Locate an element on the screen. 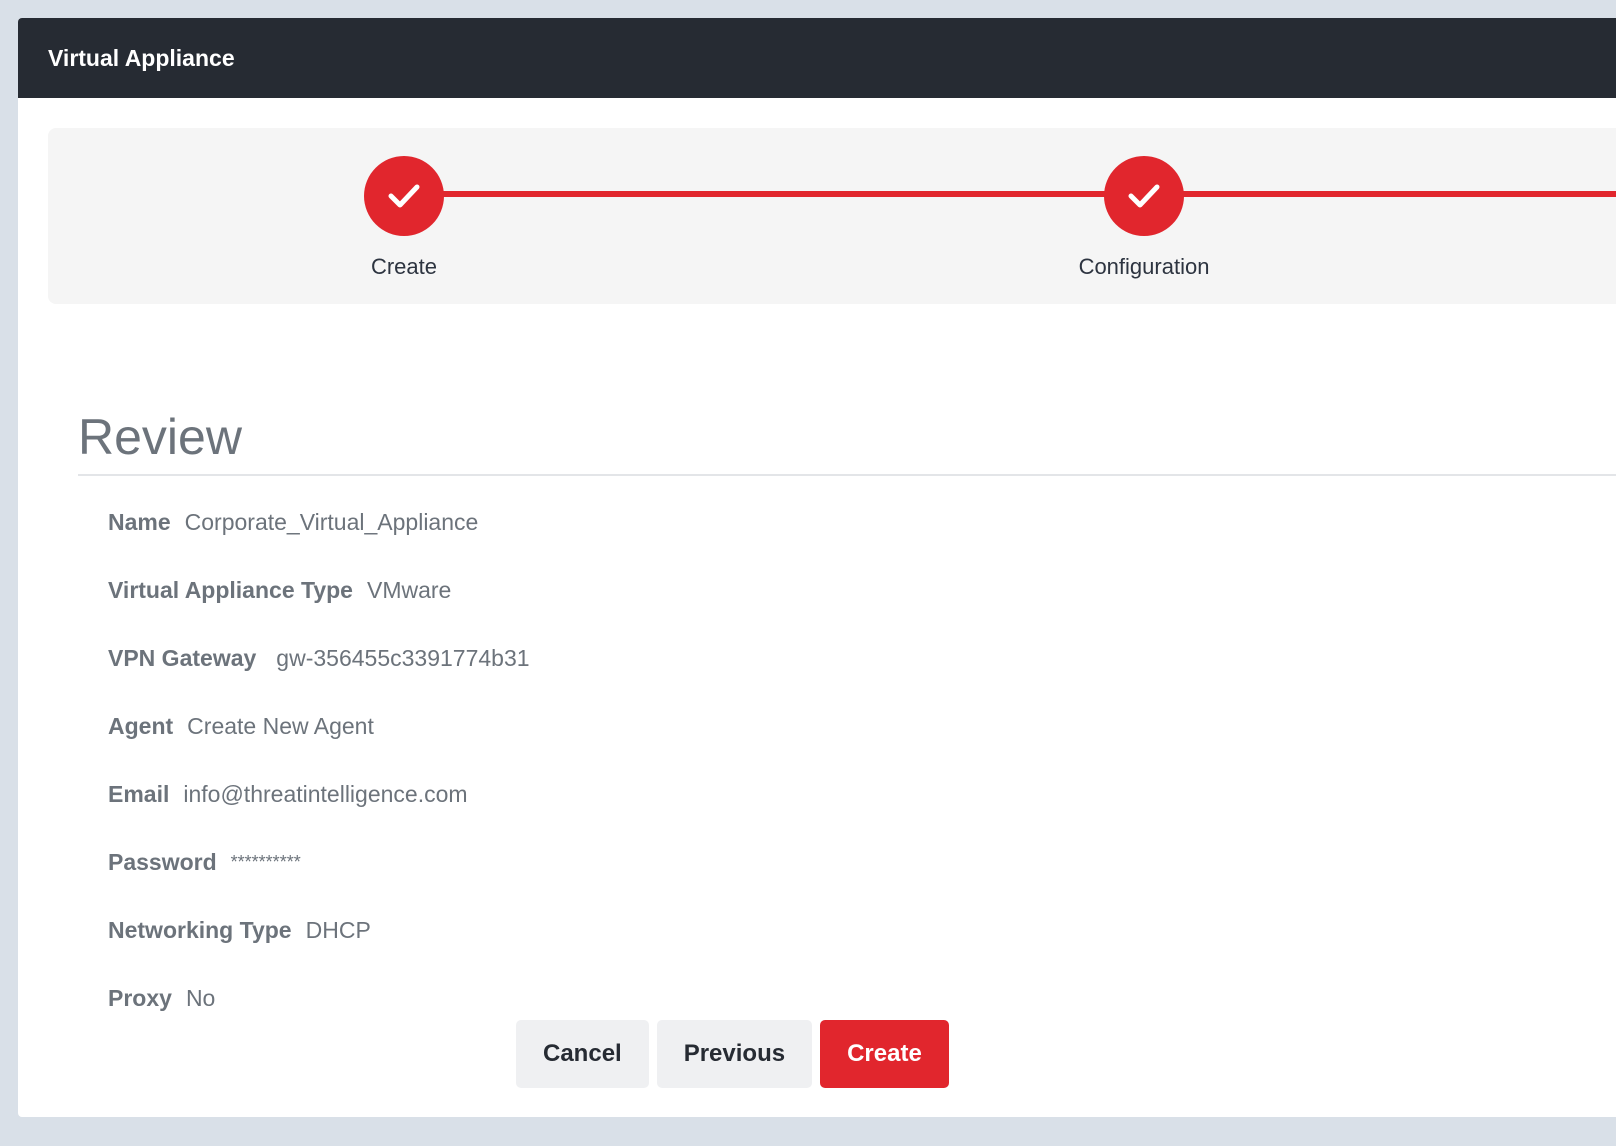  field-password: Password ********** is located at coordinates (319, 862).